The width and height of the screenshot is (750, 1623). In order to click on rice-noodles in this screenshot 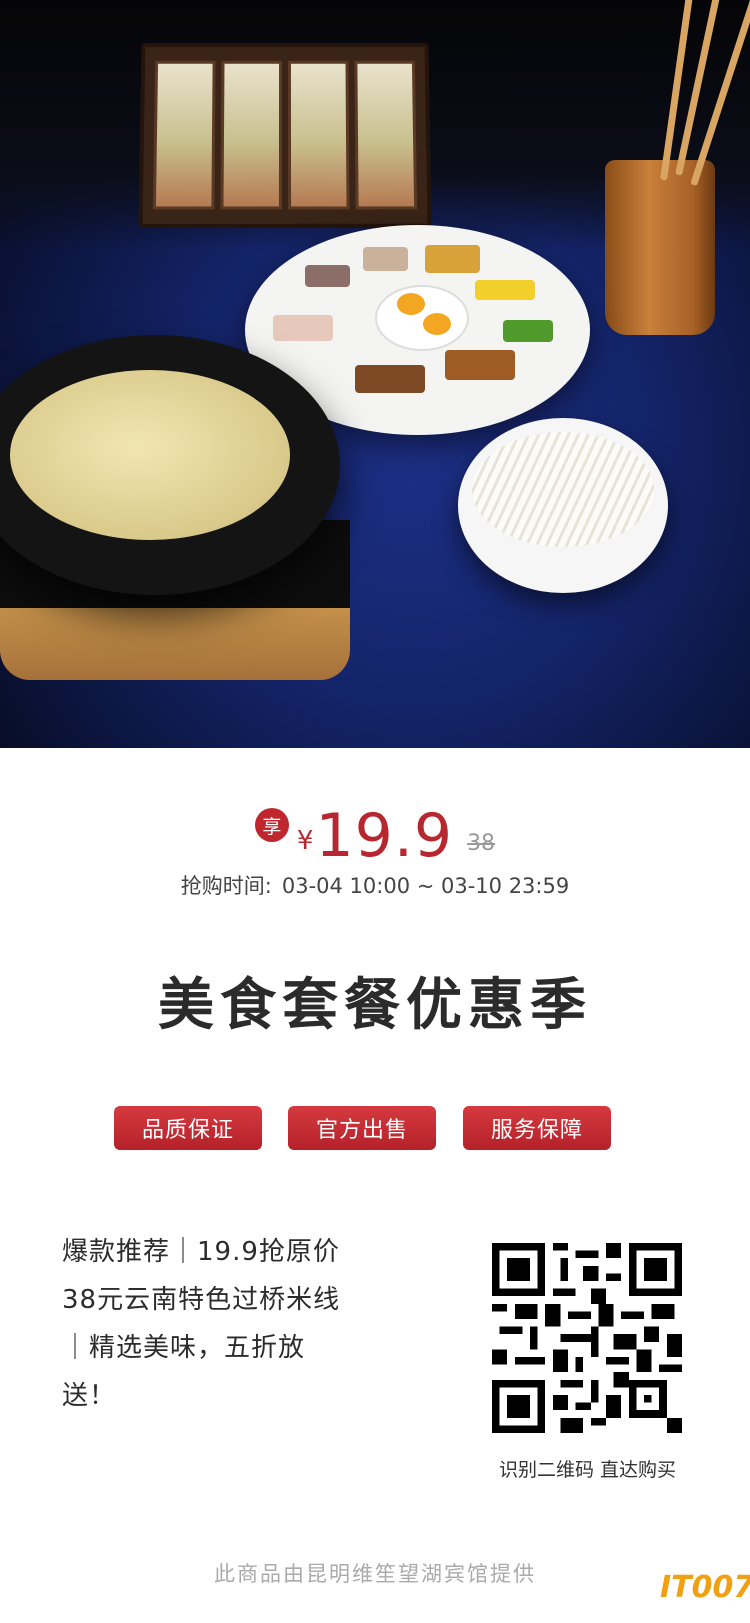, I will do `click(563, 489)`.